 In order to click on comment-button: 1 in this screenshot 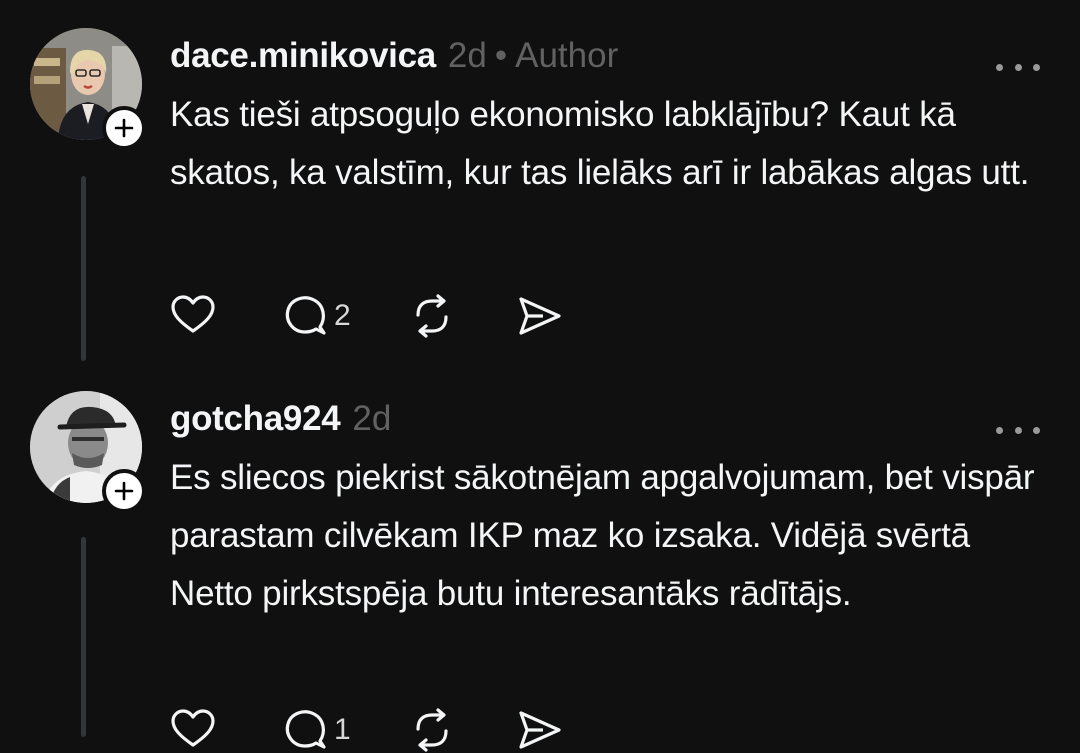, I will do `click(316, 730)`.